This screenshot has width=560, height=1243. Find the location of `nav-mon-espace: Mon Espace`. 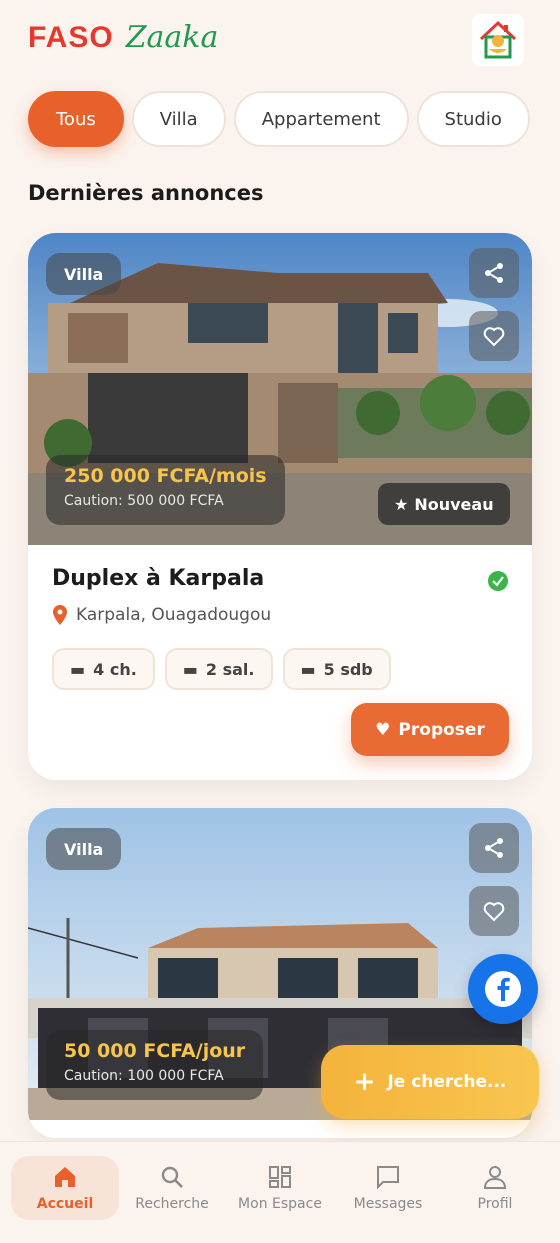

nav-mon-espace: Mon Espace is located at coordinates (280, 1188).